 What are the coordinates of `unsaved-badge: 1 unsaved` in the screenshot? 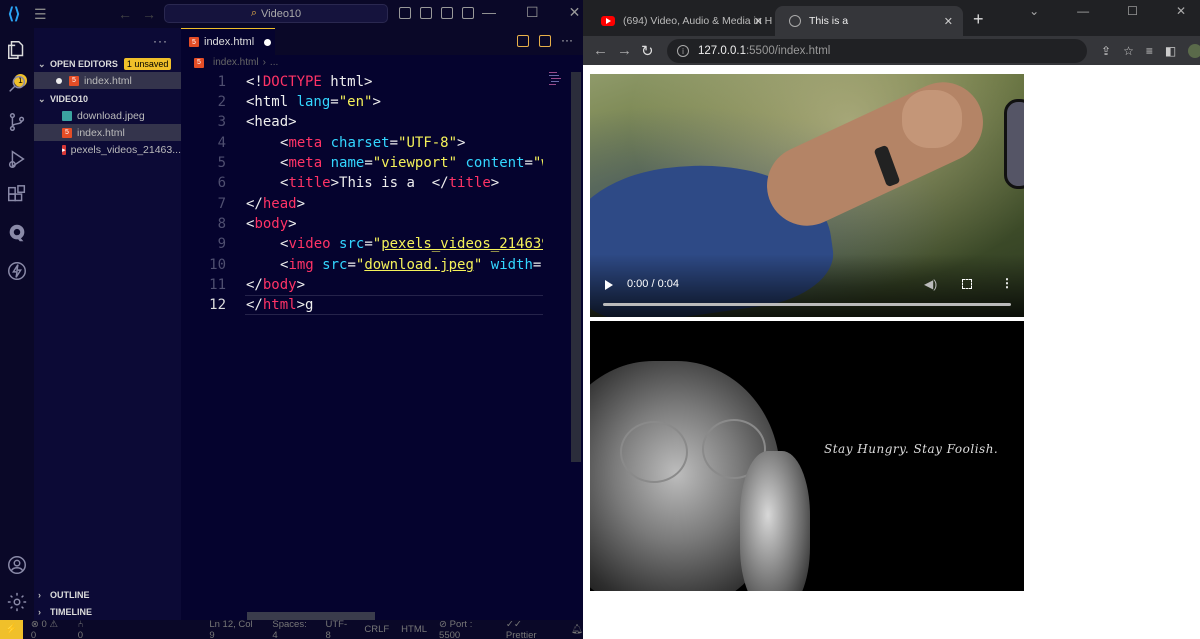 It's located at (147, 64).